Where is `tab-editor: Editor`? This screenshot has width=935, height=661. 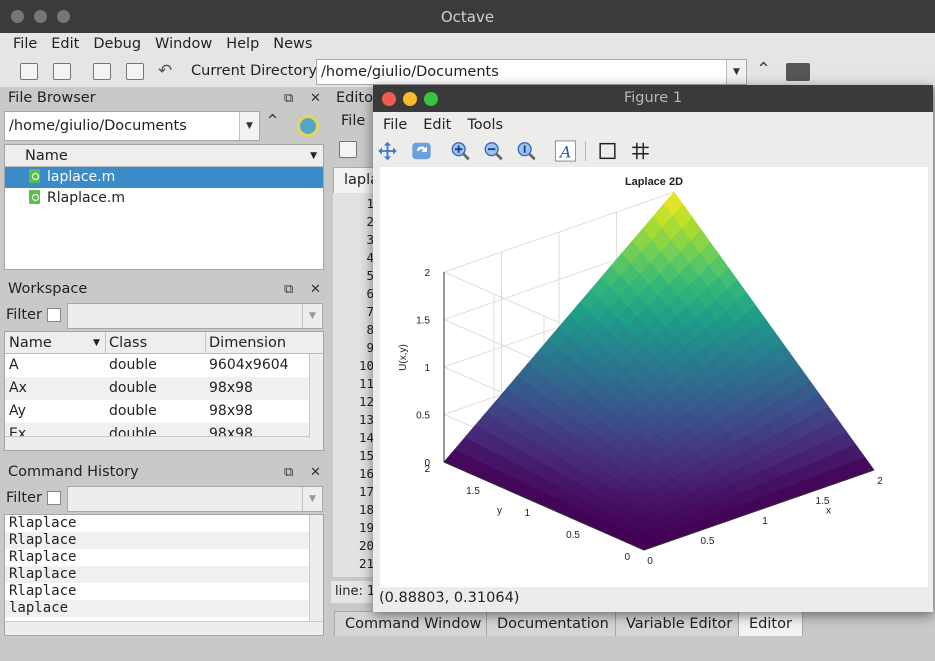
tab-editor: Editor is located at coordinates (770, 623).